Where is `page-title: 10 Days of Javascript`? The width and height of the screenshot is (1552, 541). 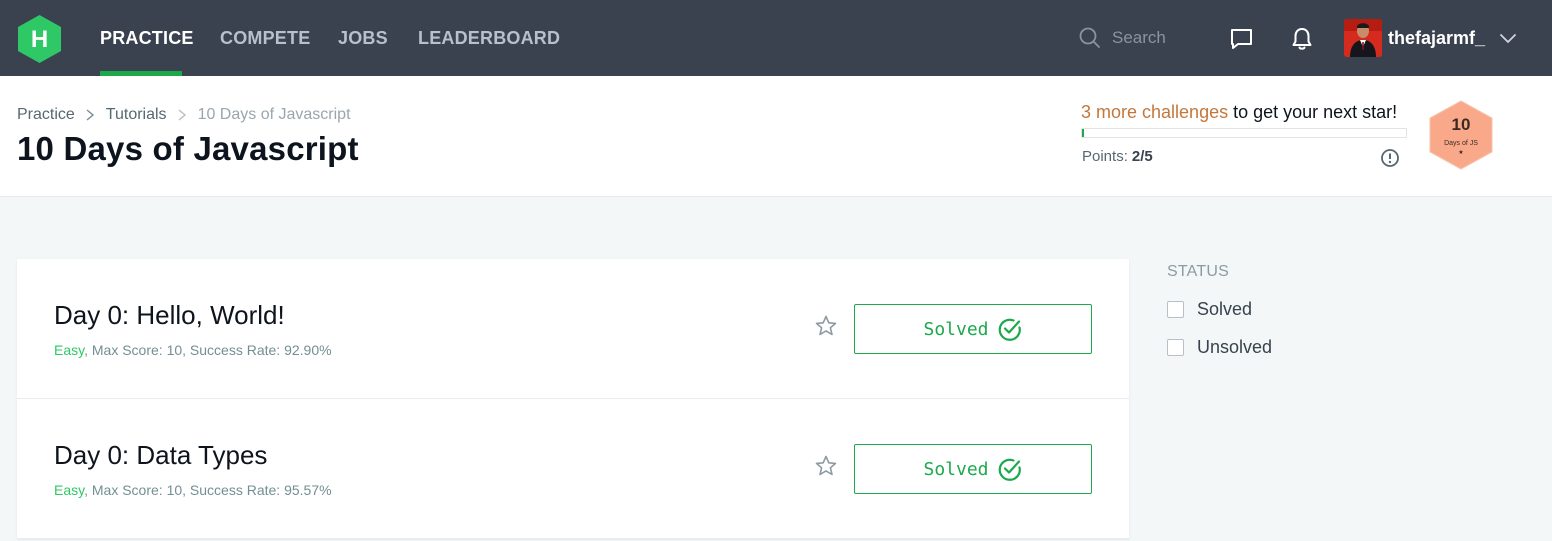 page-title: 10 Days of Javascript is located at coordinates (188, 148).